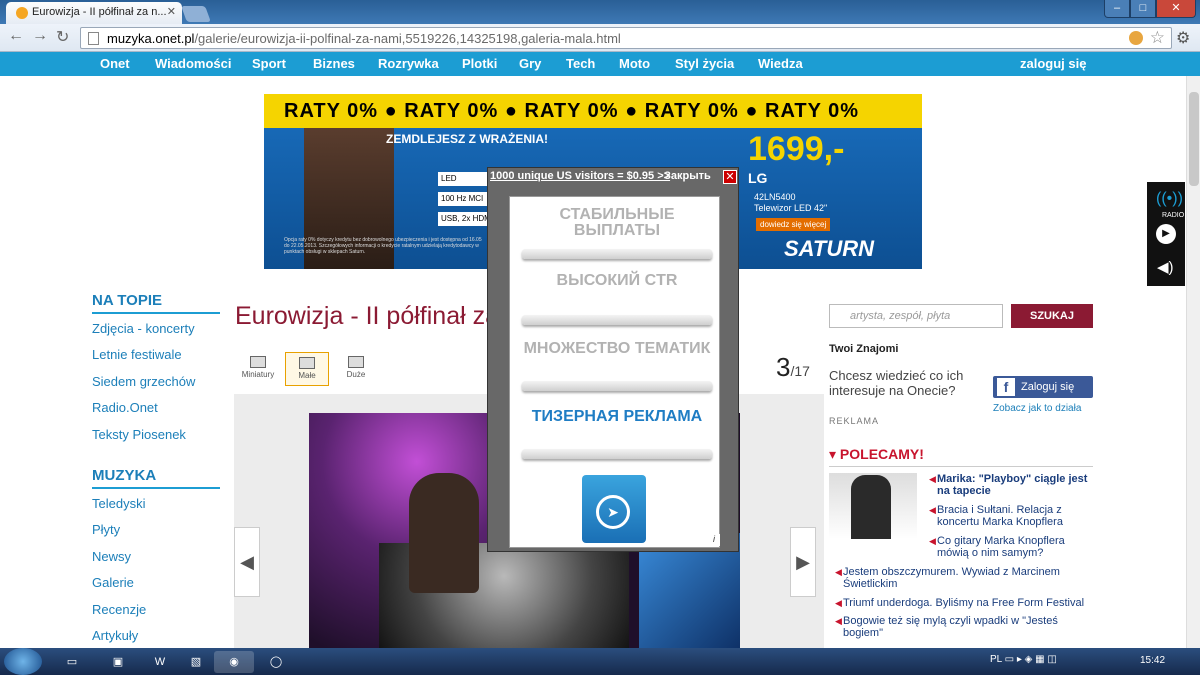 This screenshot has height=675, width=1200. What do you see at coordinates (1048, 387) in the screenshot?
I see `facebook-login-label: Zaloguj się` at bounding box center [1048, 387].